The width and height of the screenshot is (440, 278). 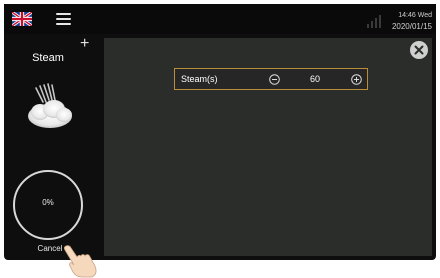 What do you see at coordinates (419, 50) in the screenshot?
I see `close-icon` at bounding box center [419, 50].